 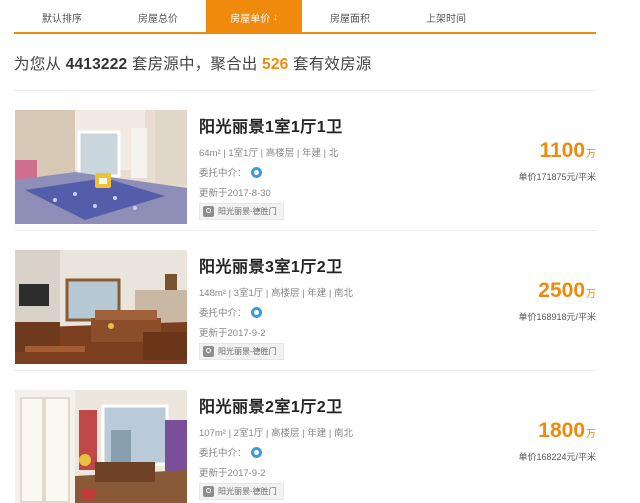 I want to click on listing-updated: 更新于2017-8-30, so click(x=235, y=193).